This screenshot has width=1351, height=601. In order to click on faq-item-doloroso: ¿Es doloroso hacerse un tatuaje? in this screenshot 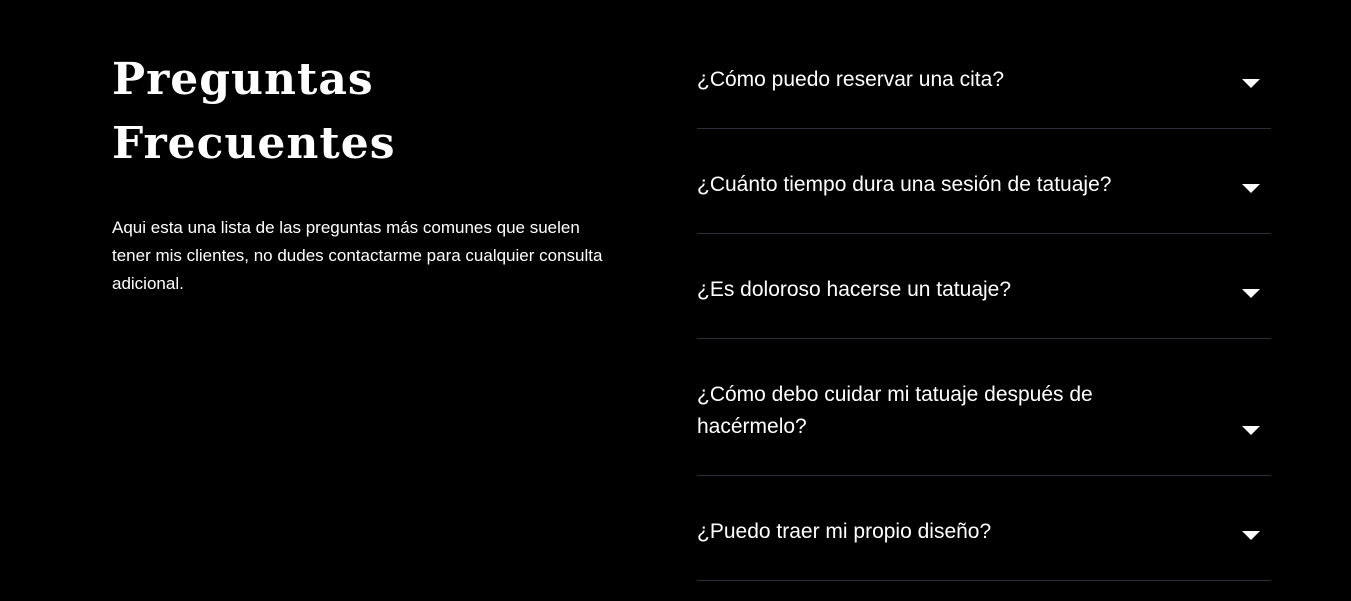, I will do `click(984, 286)`.